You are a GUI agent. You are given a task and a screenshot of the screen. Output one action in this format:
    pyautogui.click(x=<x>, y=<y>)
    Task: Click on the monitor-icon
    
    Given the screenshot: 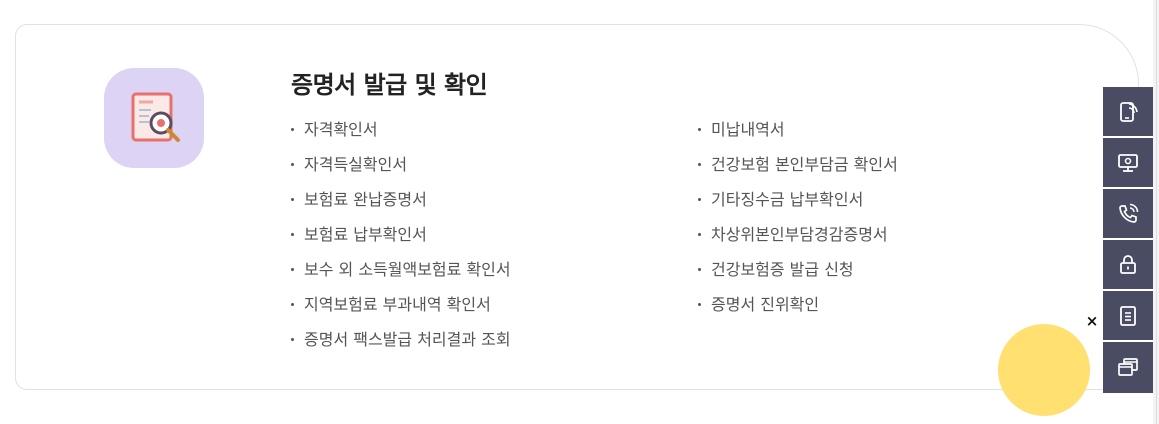 What is the action you would take?
    pyautogui.click(x=1128, y=162)
    